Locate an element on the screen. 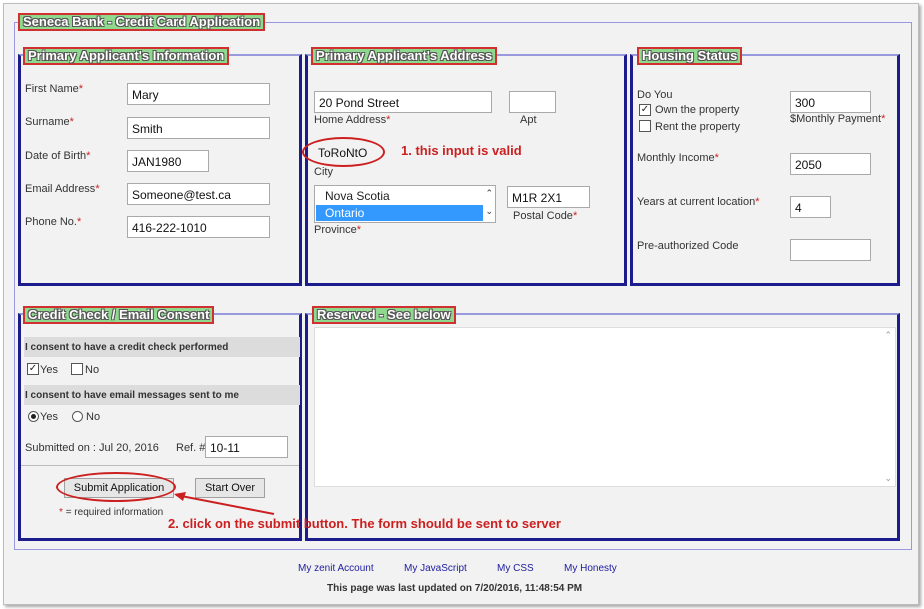  city-label: City is located at coordinates (323, 172).